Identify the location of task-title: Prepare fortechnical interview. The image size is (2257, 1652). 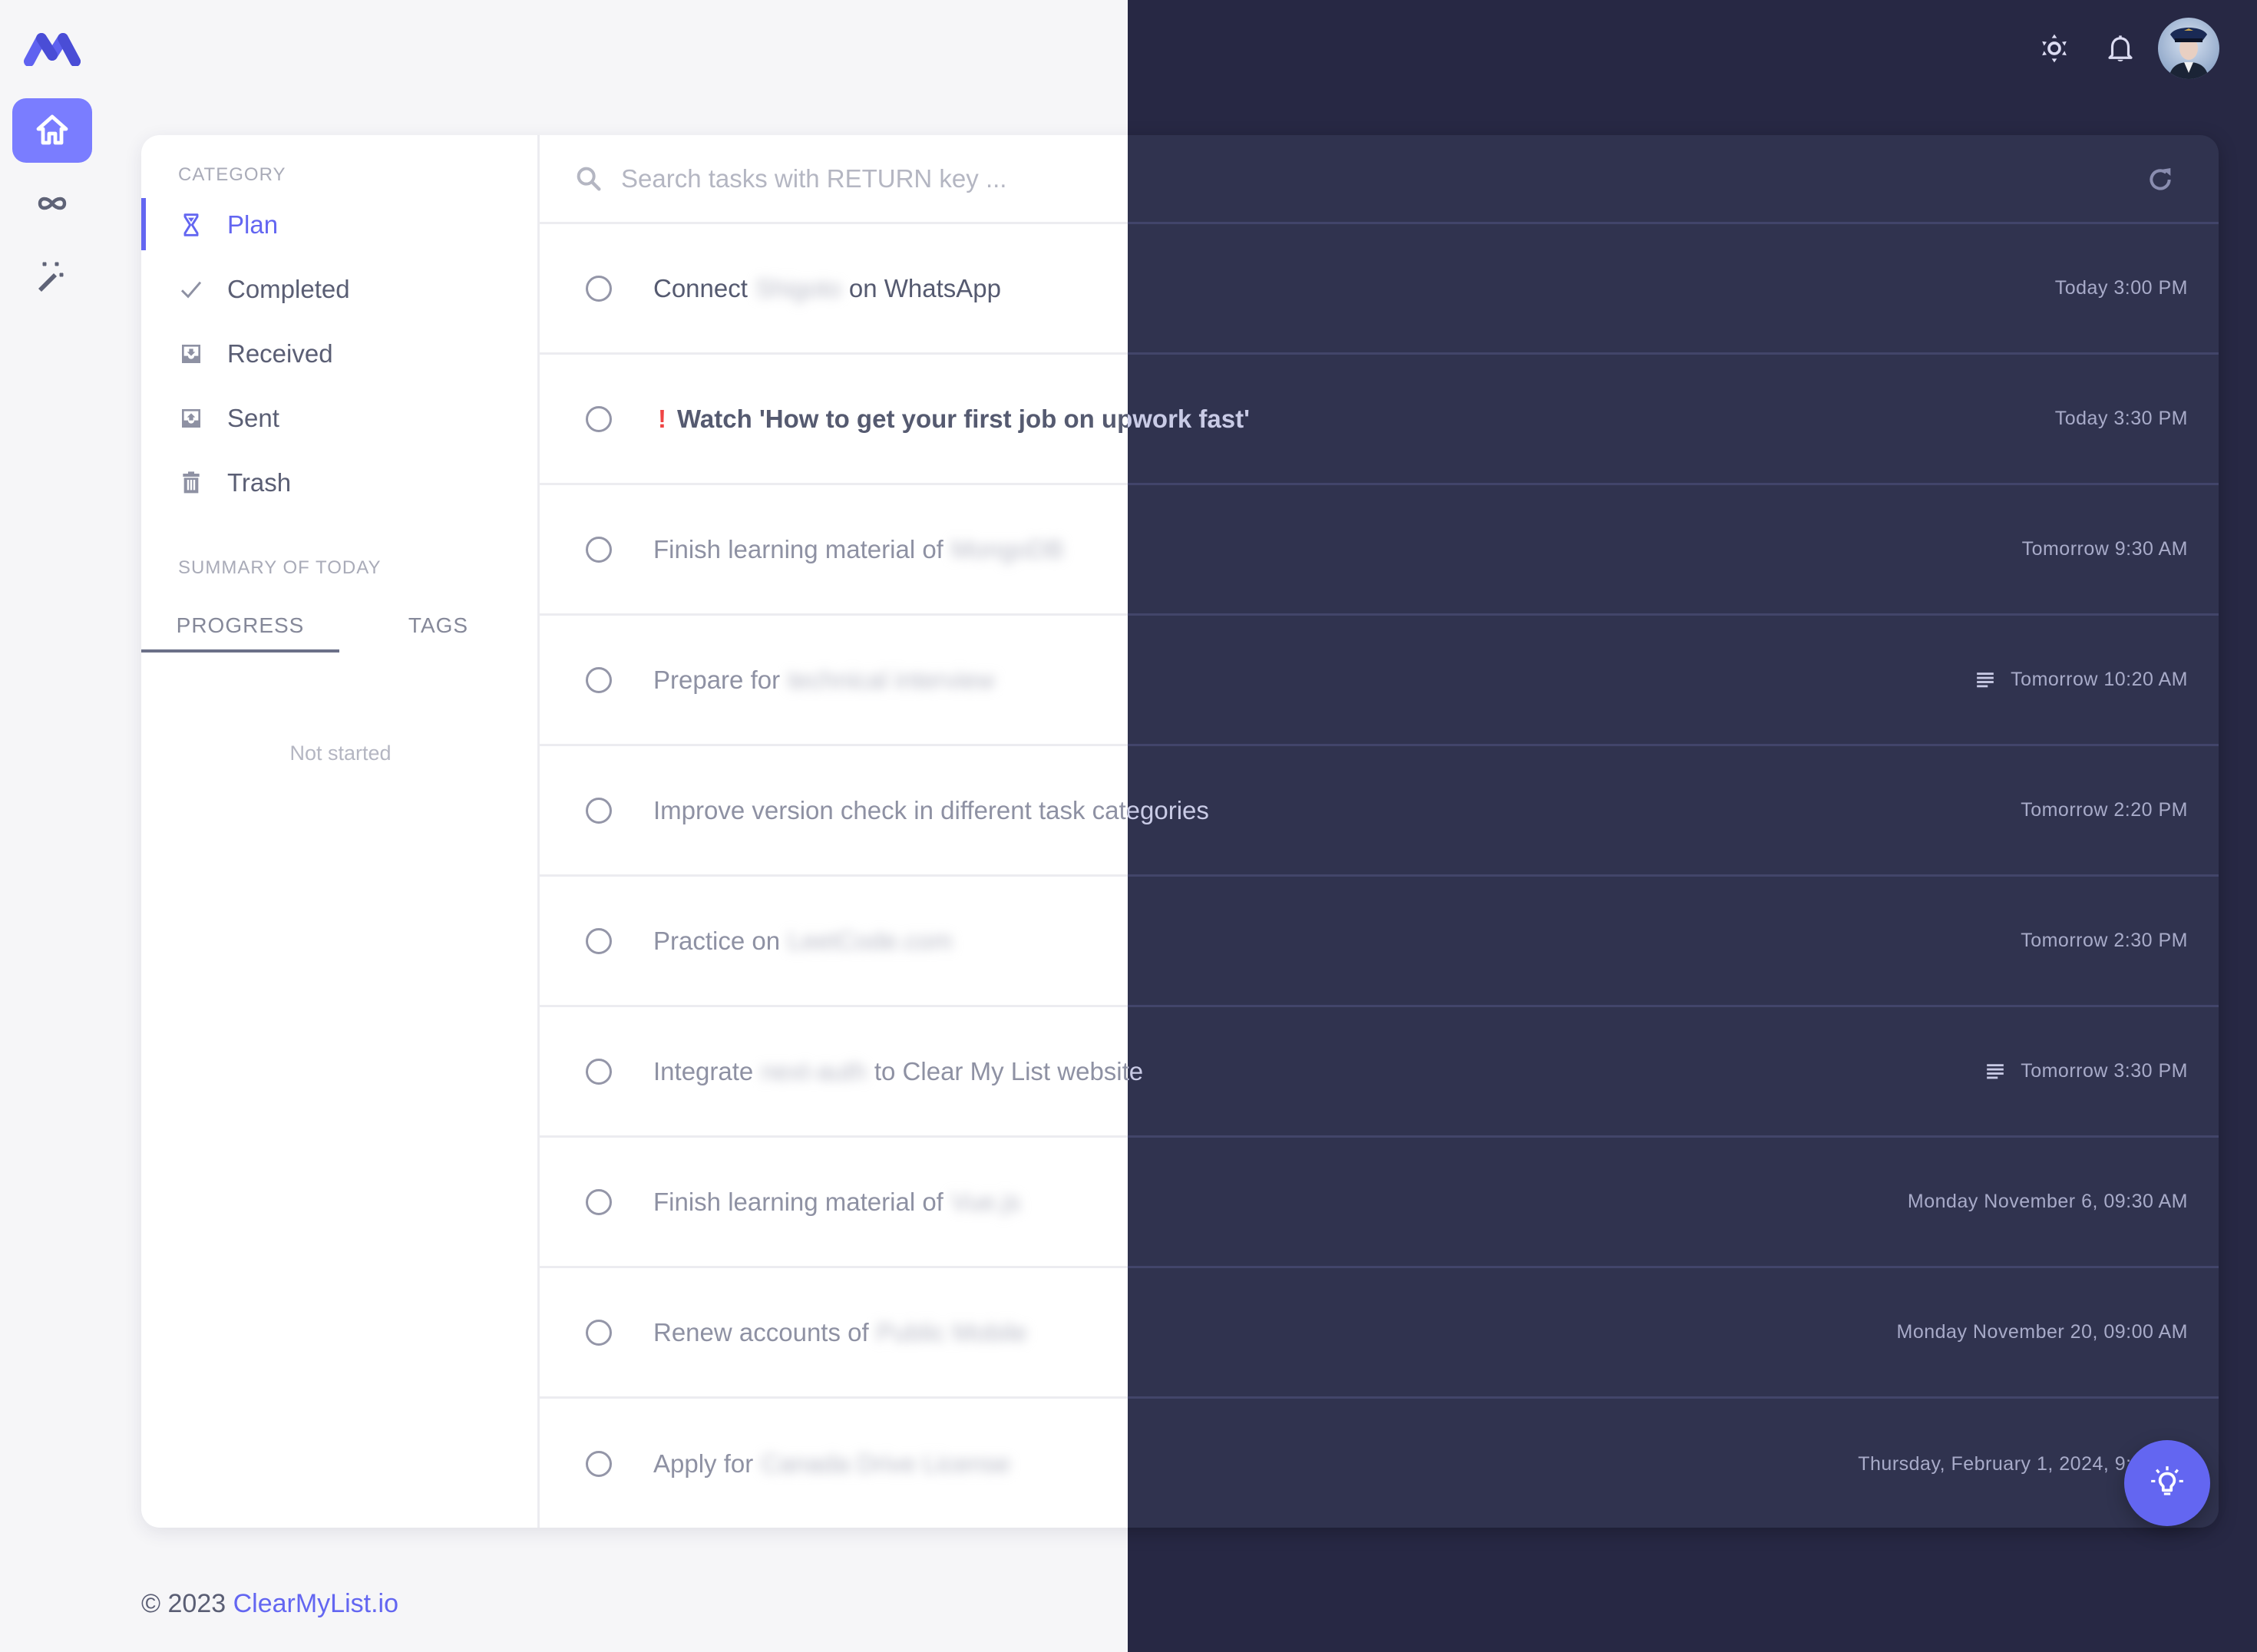
(828, 680).